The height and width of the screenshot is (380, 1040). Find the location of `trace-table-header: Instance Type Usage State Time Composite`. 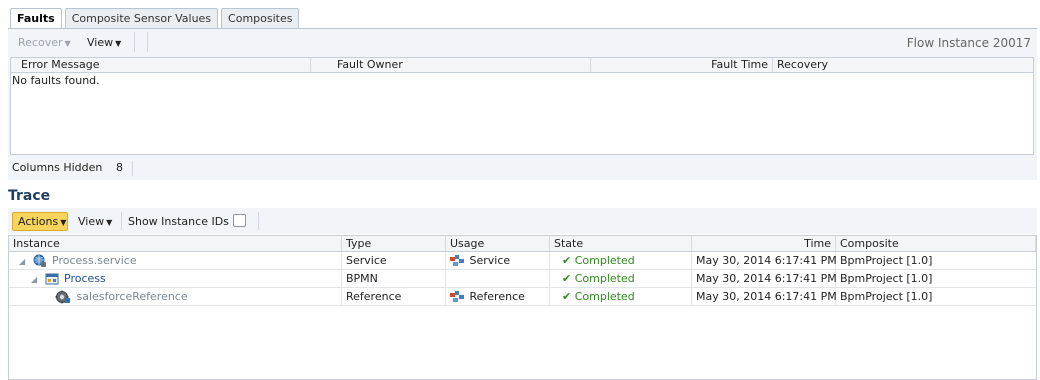

trace-table-header: Instance Type Usage State Time Composite is located at coordinates (522, 244).